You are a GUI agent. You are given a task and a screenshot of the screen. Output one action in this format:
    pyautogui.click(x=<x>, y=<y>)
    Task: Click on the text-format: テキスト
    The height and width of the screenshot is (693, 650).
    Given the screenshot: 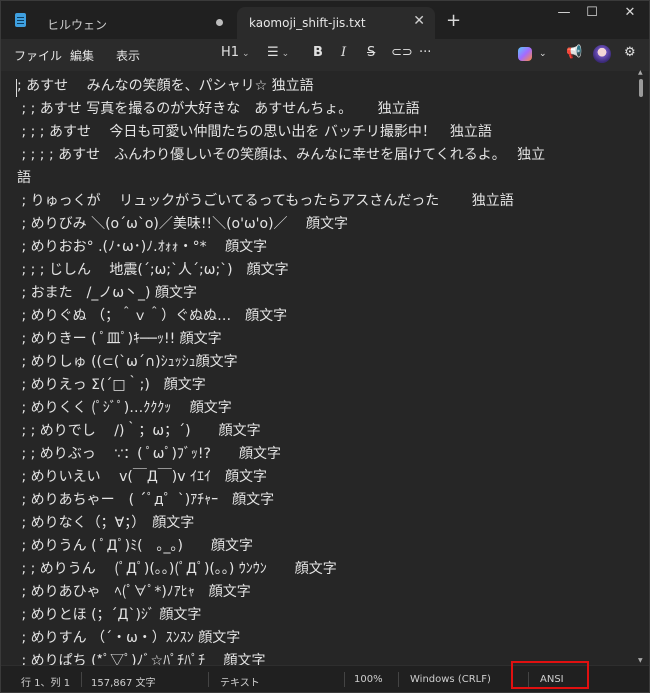 What is the action you would take?
    pyautogui.click(x=240, y=681)
    